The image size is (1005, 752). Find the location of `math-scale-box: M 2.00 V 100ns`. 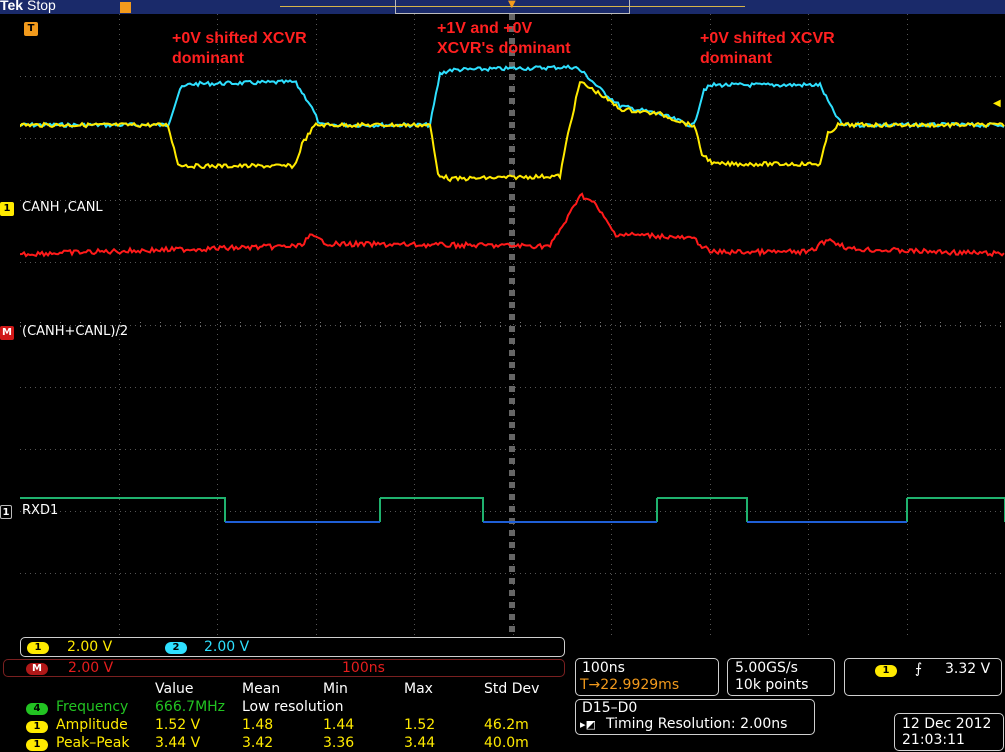

math-scale-box: M 2.00 V 100ns is located at coordinates (284, 668).